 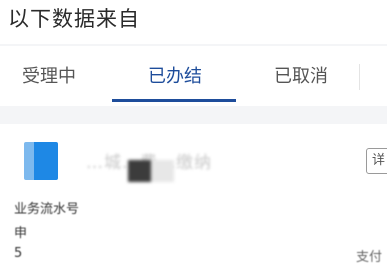 What do you see at coordinates (174, 100) in the screenshot?
I see `active-tab-indicator` at bounding box center [174, 100].